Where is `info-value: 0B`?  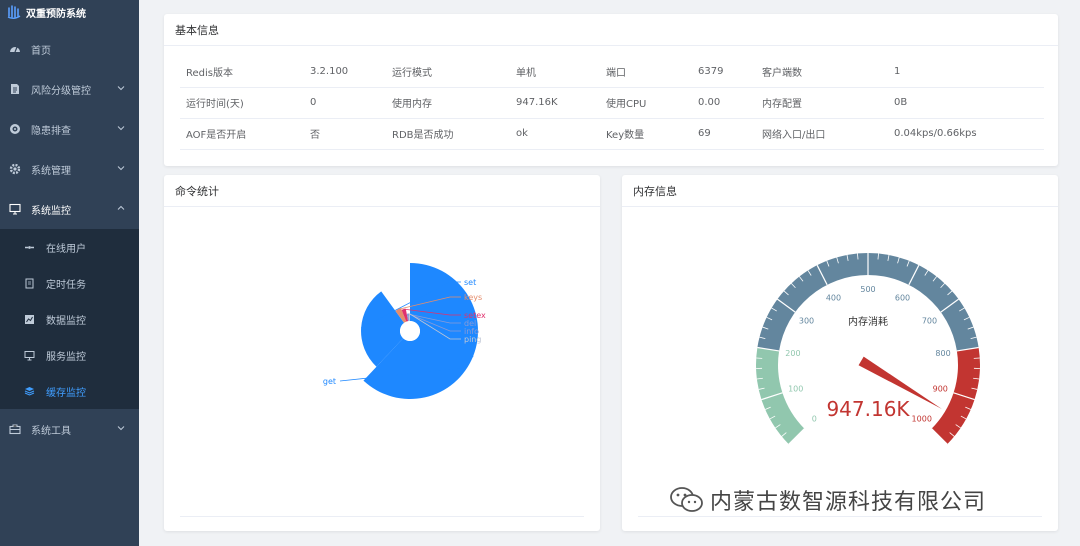
info-value: 0B is located at coordinates (966, 103).